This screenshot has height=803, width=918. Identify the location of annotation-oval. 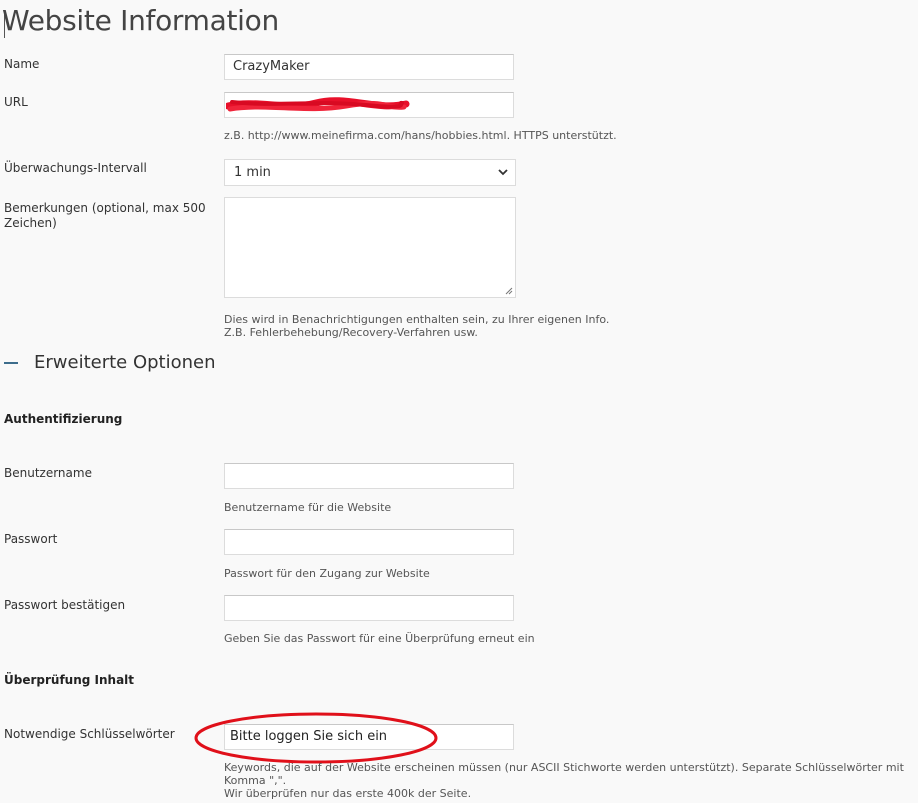
(316, 738).